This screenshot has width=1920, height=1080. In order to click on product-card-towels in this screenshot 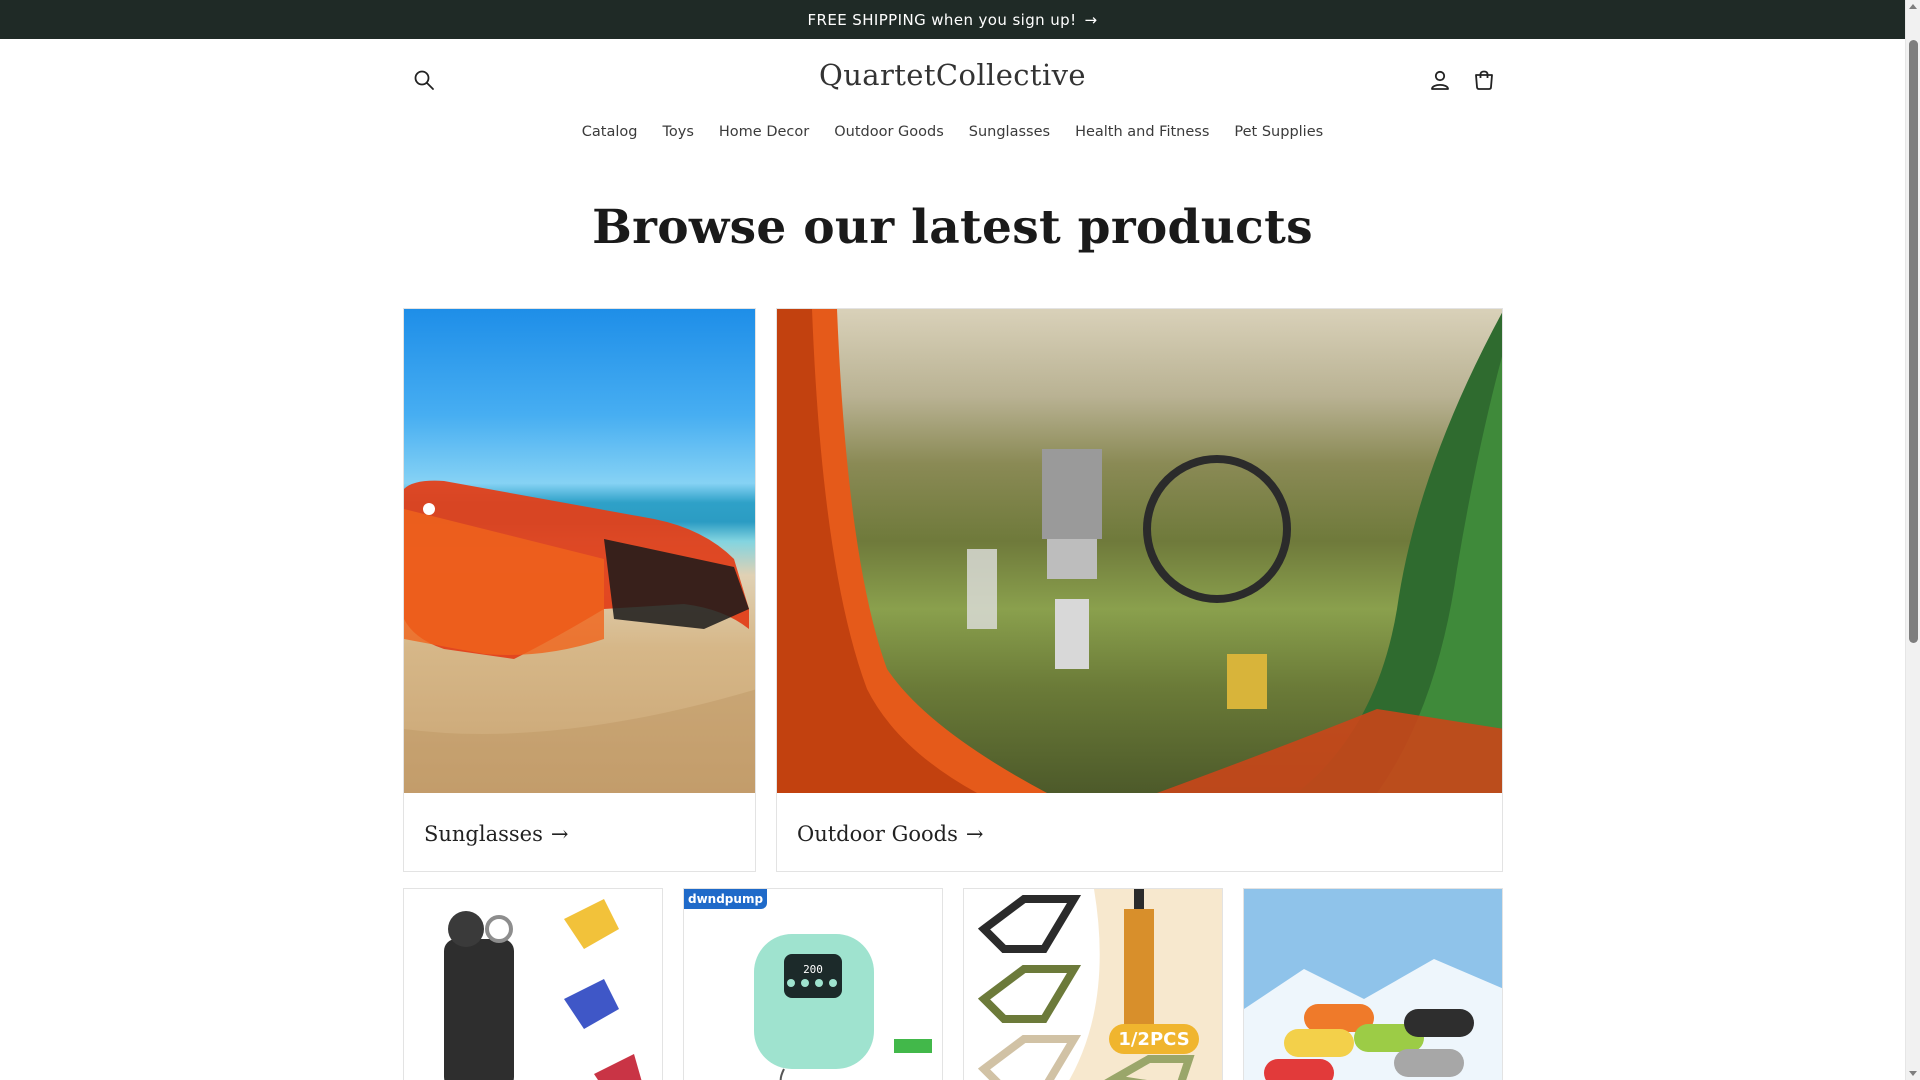, I will do `click(1373, 984)`.